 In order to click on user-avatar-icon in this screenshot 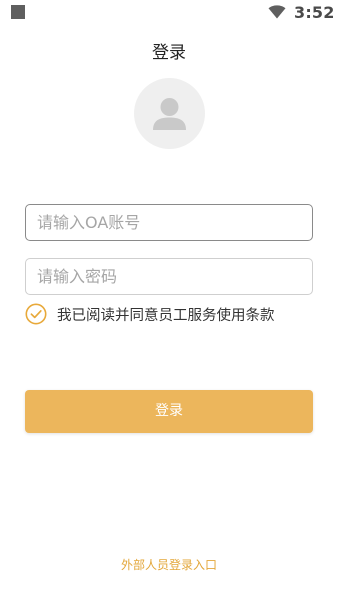, I will do `click(169, 114)`.